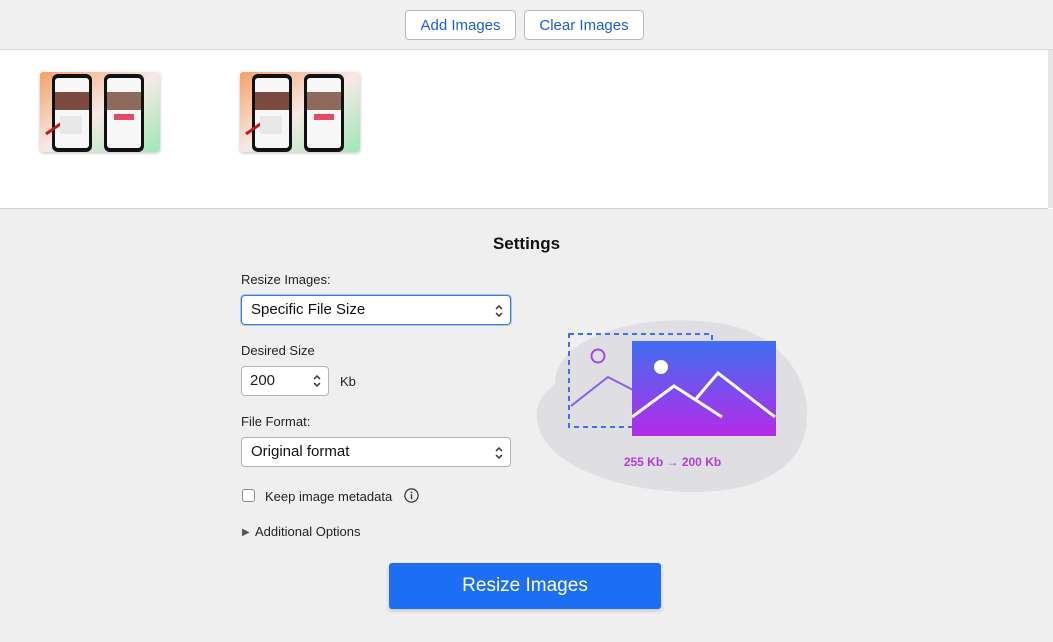 The height and width of the screenshot is (642, 1053). Describe the element at coordinates (672, 462) in the screenshot. I see `size-comparison-caption: 255 Kb → 200 Kb` at that location.